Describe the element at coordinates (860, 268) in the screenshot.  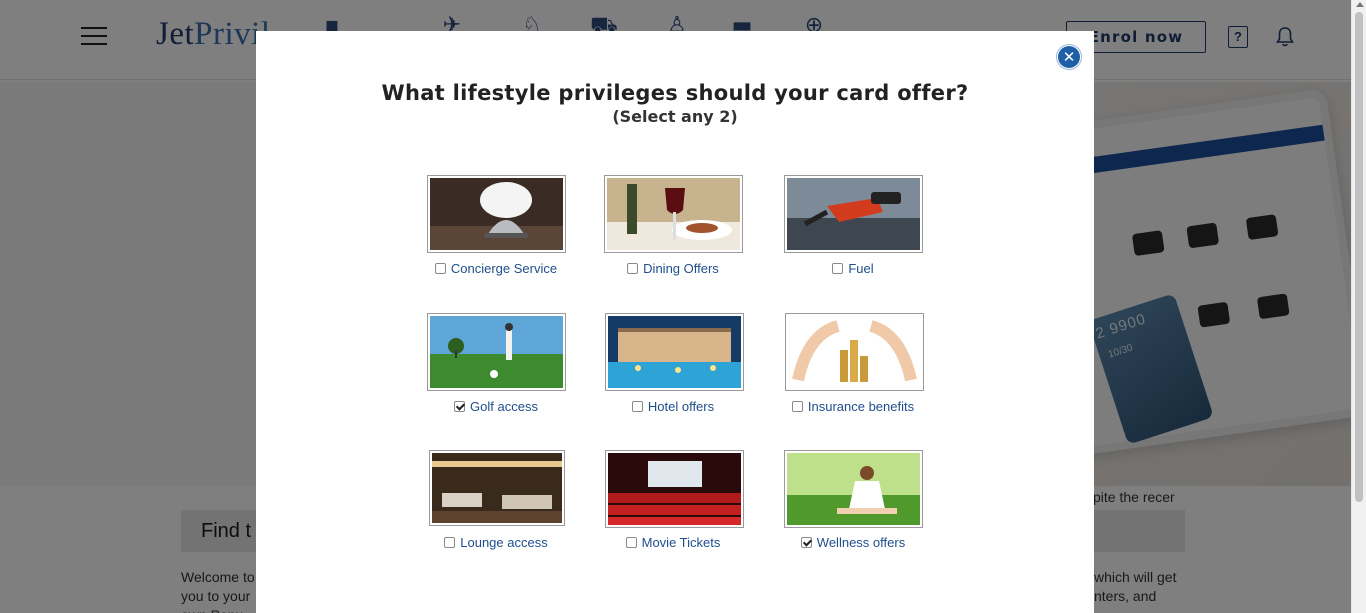
I see `option-label: Fuel` at that location.